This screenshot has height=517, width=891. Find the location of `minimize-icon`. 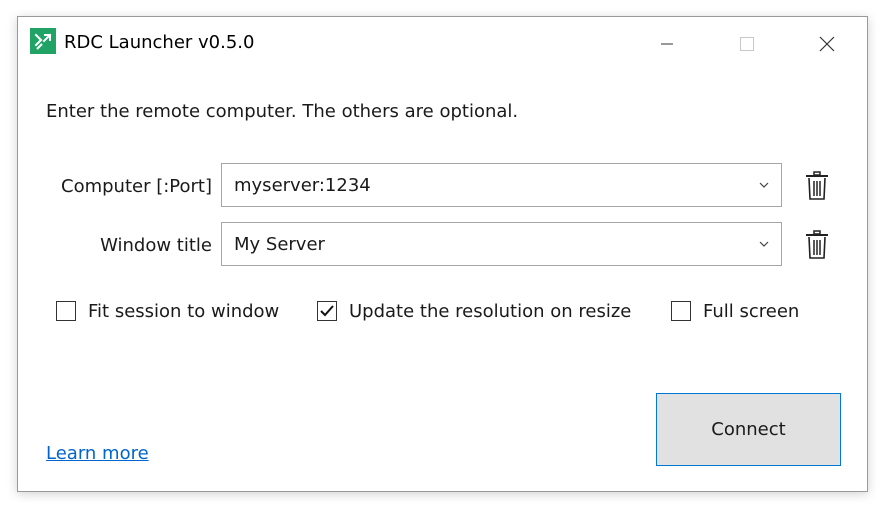

minimize-icon is located at coordinates (667, 44).